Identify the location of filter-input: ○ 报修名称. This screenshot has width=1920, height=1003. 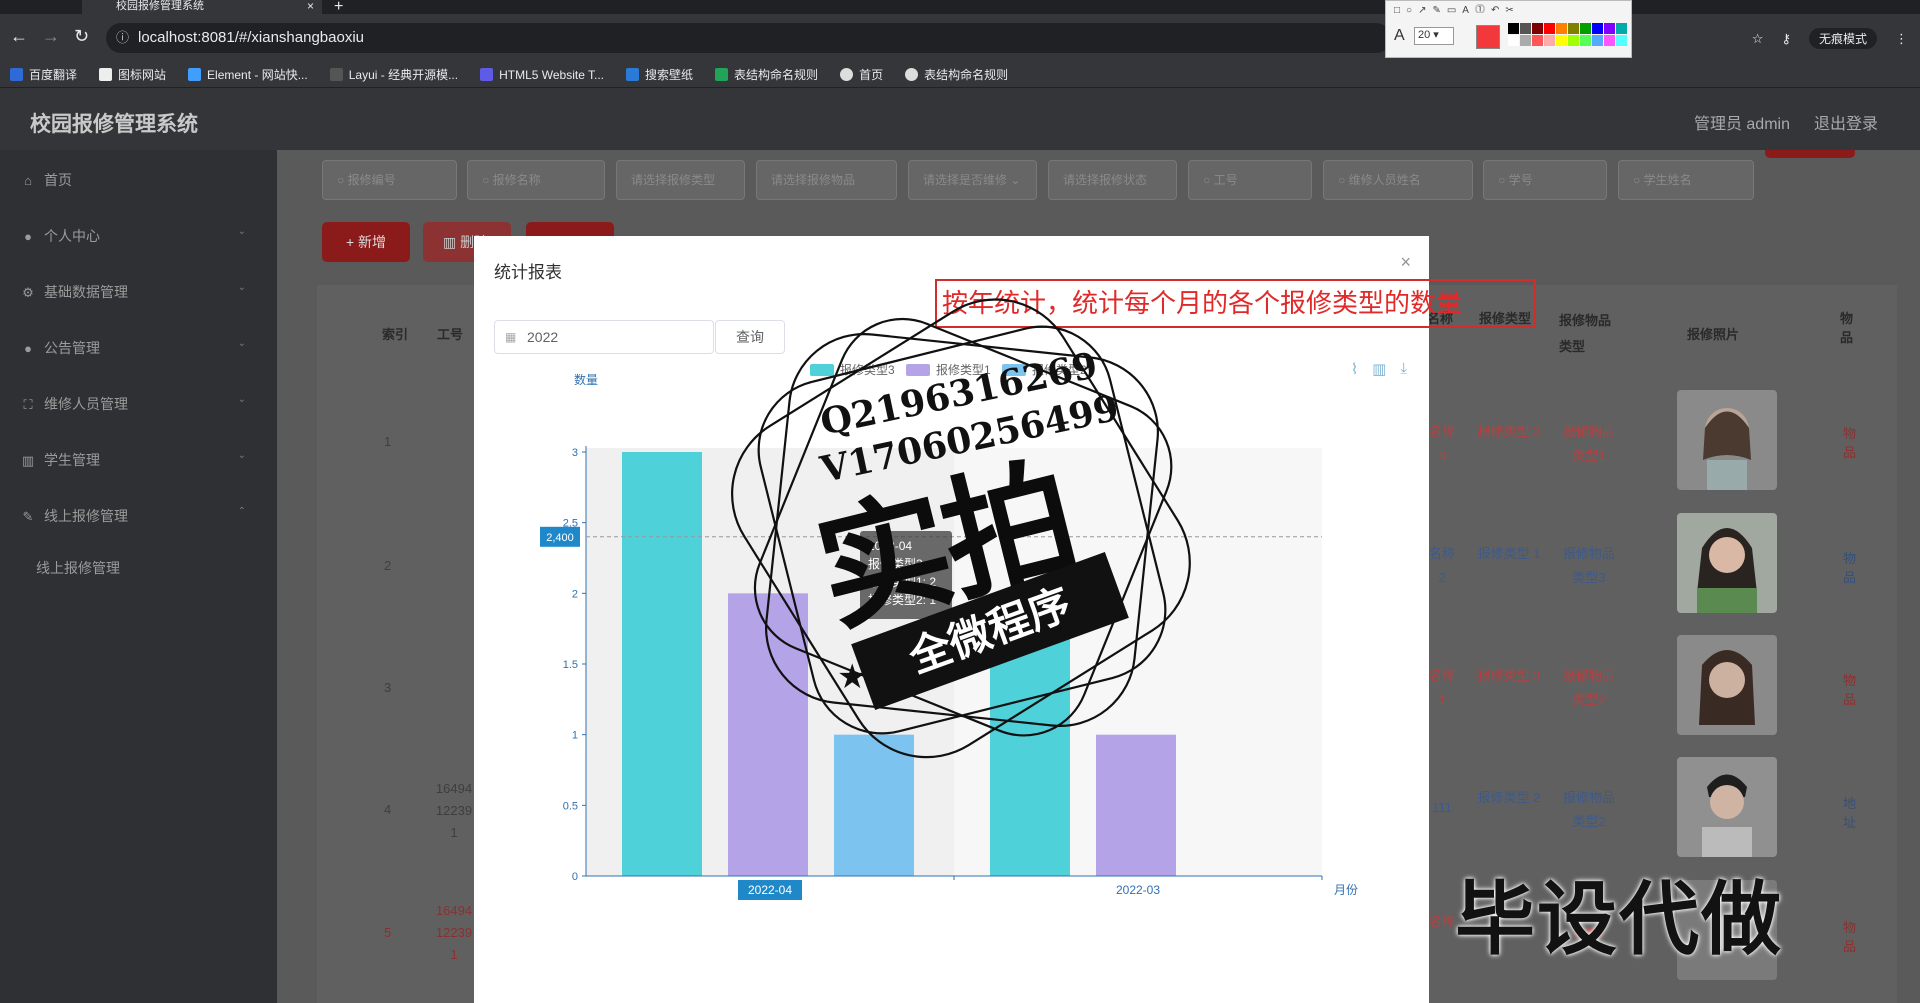
(536, 180).